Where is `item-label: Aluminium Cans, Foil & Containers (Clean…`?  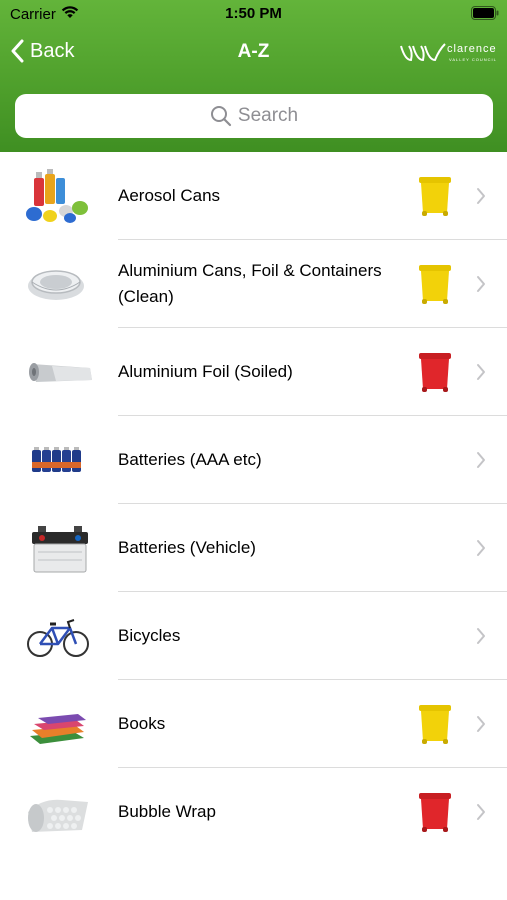
item-label: Aluminium Cans, Foil & Containers (Clean… is located at coordinates (250, 283).